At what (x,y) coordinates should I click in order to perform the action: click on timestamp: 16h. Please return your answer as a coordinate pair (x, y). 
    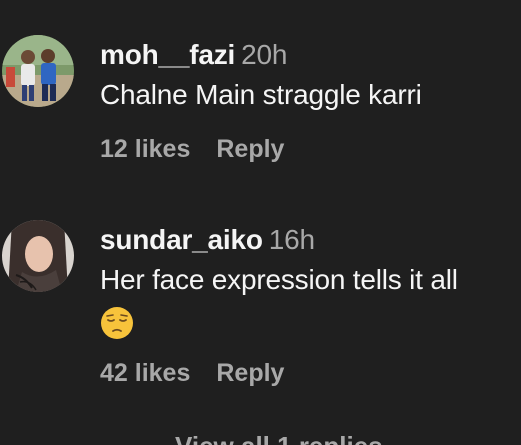
    Looking at the image, I should click on (291, 239).